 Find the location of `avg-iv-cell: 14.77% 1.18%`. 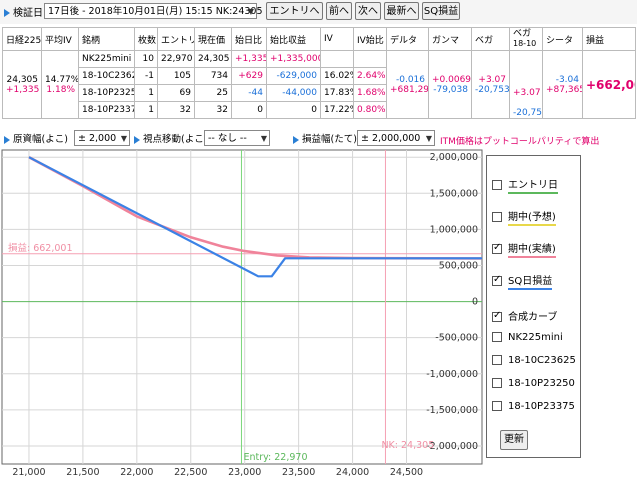

avg-iv-cell: 14.77% 1.18% is located at coordinates (60, 84).